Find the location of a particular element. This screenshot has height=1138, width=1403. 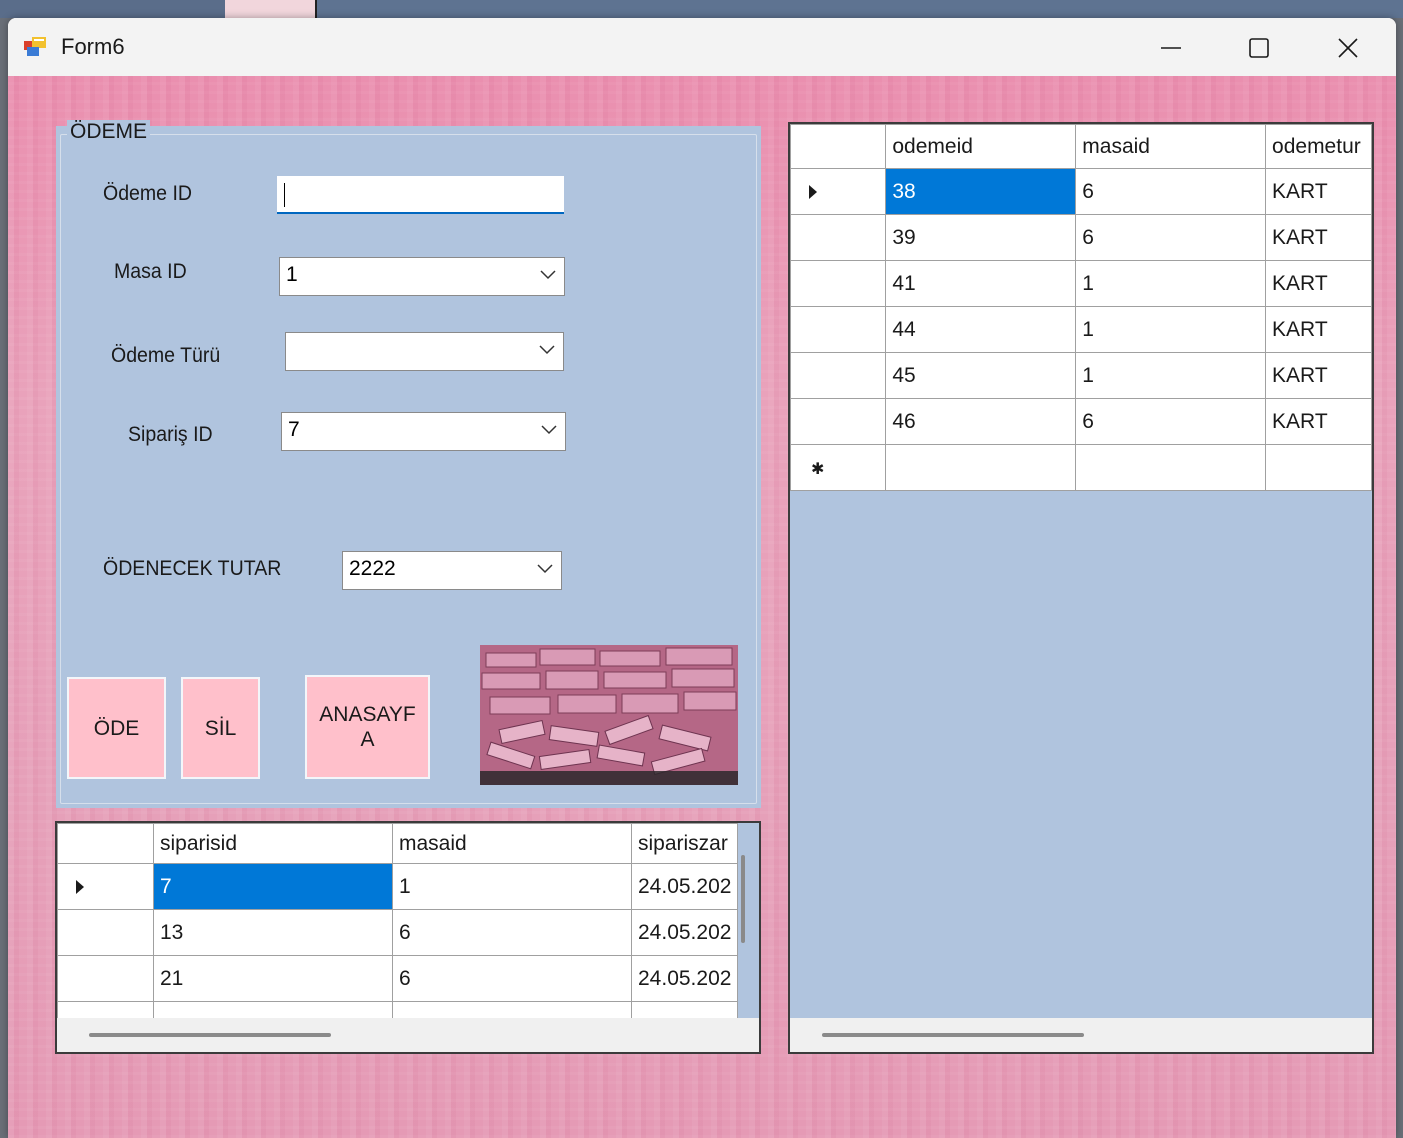

window-title: Form6 is located at coordinates (93, 46).